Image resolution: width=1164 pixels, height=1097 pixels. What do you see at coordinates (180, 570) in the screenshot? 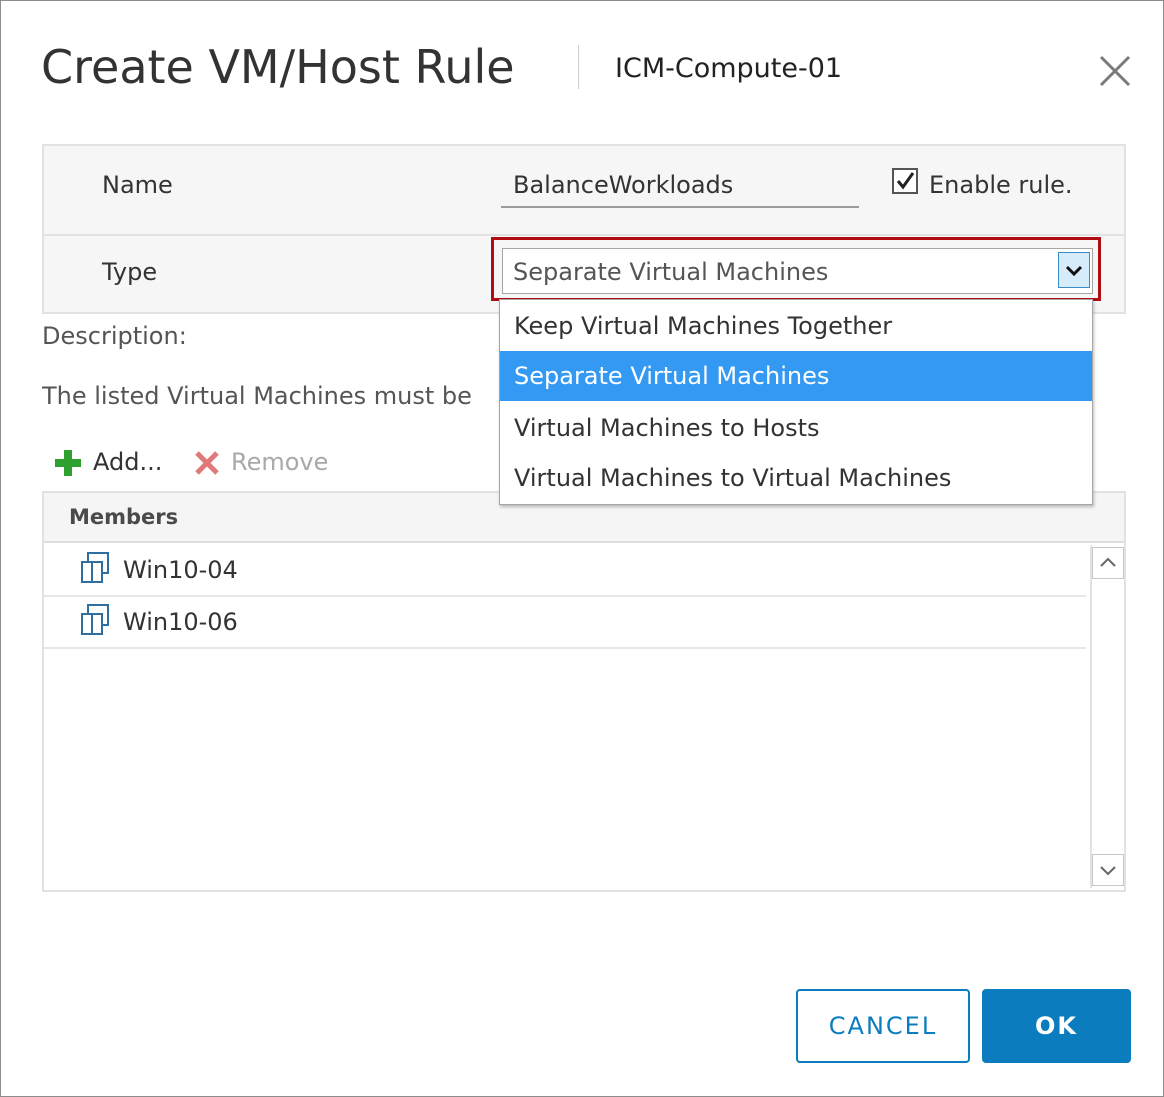
I see `vm-name: Win10-04` at bounding box center [180, 570].